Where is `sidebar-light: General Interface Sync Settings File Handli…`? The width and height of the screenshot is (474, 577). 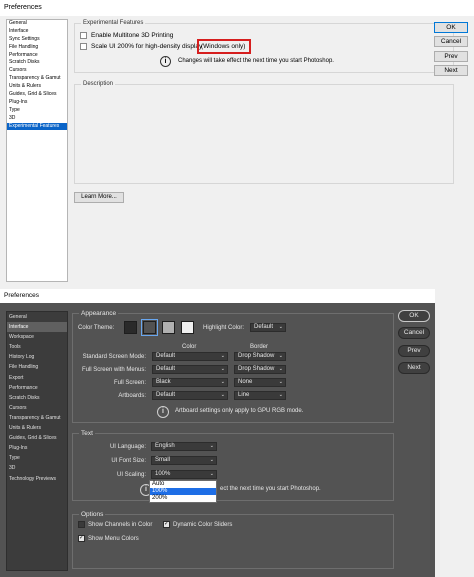
sidebar-light: General Interface Sync Settings File Handli… is located at coordinates (37, 150).